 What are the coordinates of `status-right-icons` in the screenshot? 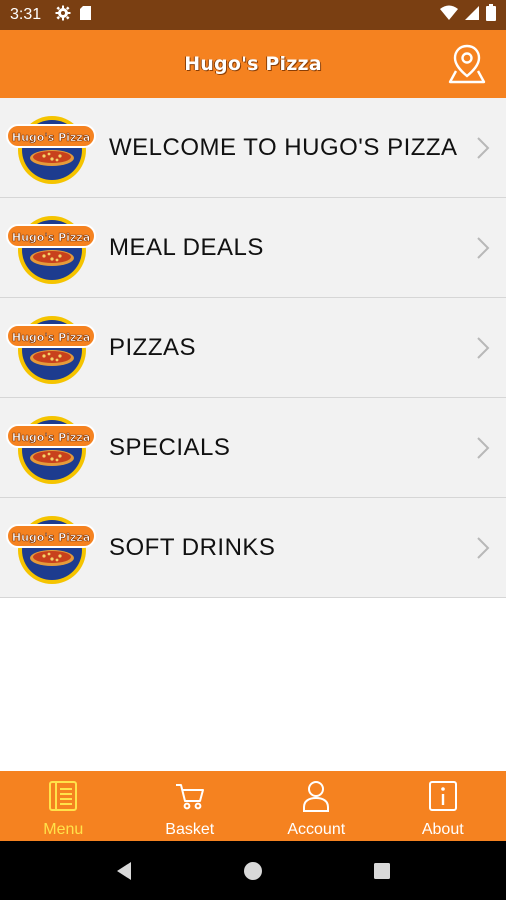 It's located at (468, 15).